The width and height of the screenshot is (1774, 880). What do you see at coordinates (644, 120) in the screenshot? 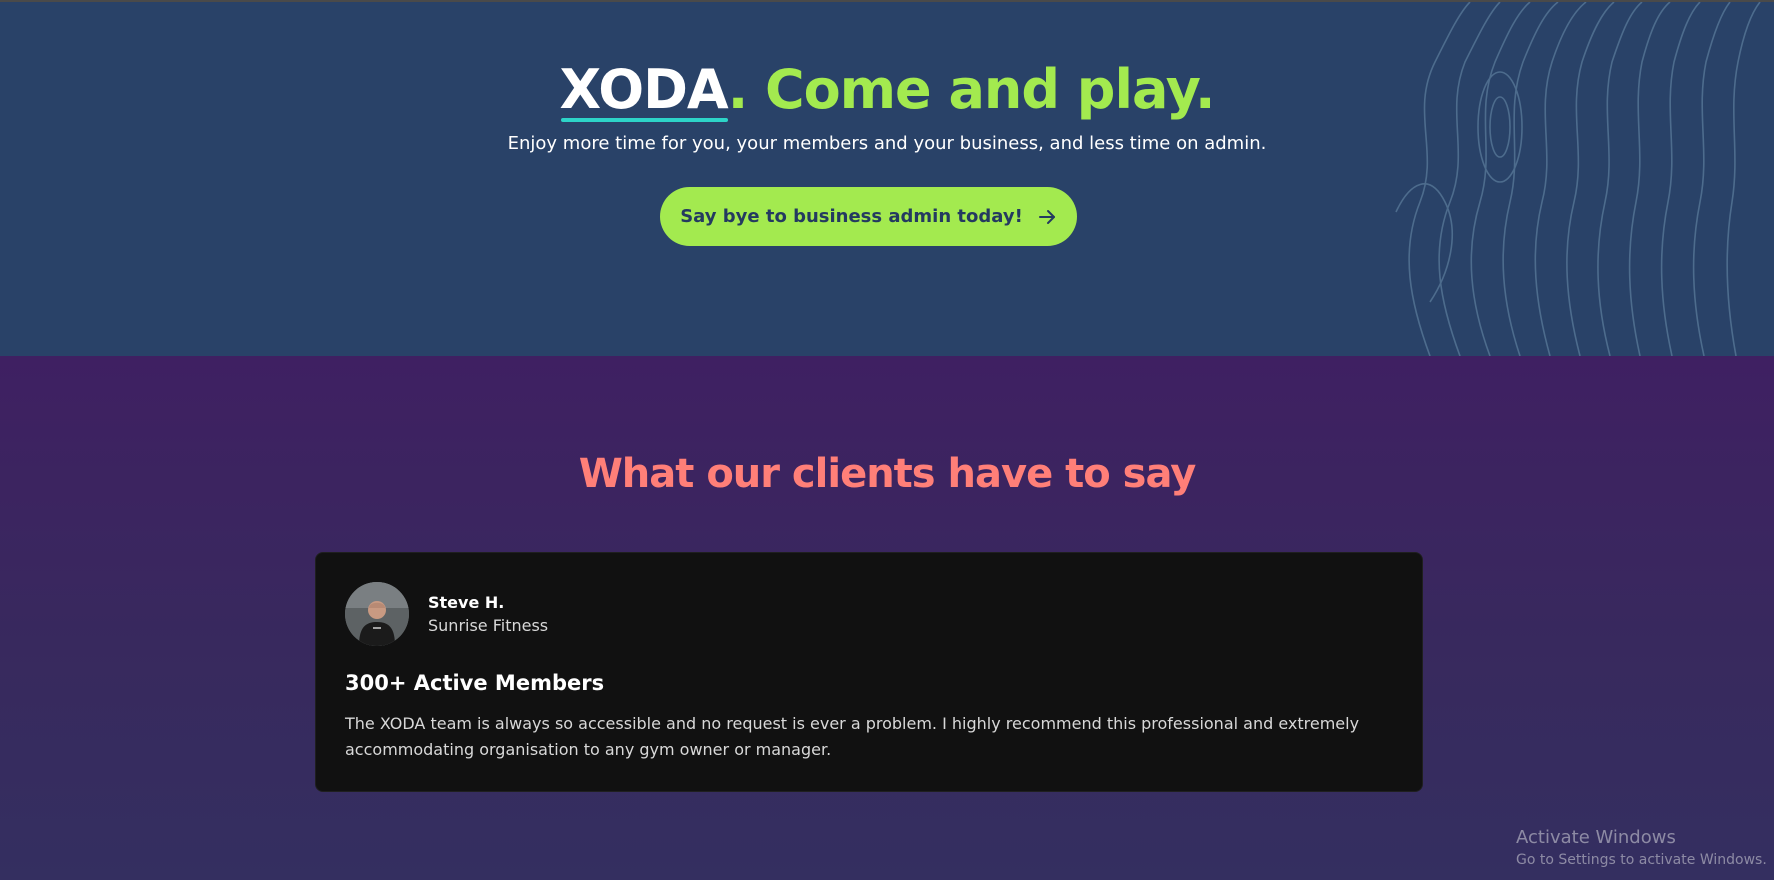
I see `brand-underline` at bounding box center [644, 120].